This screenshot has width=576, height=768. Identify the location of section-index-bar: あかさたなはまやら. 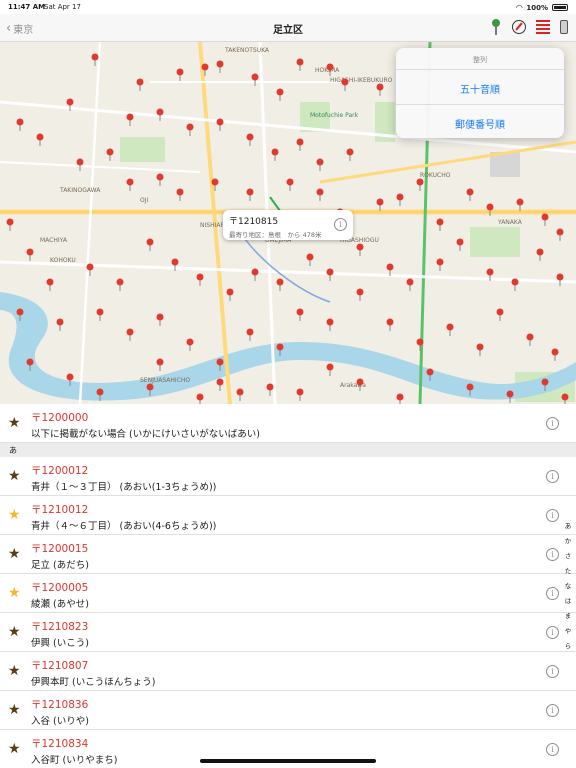
(568, 585).